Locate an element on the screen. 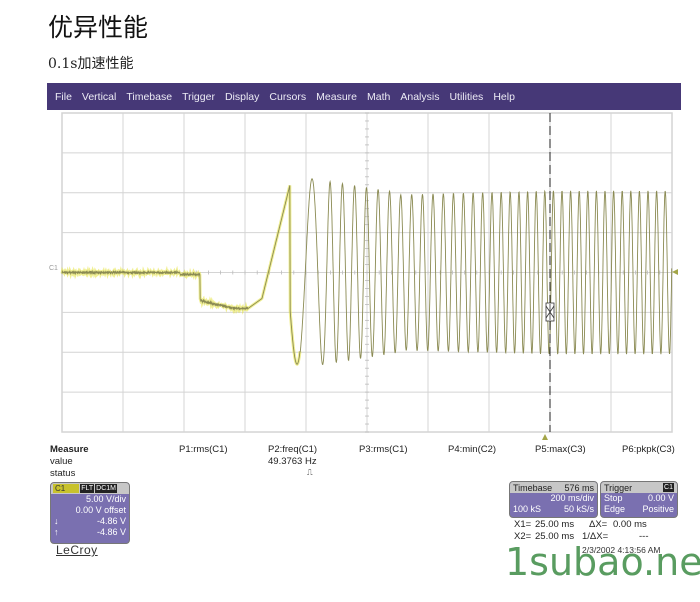  sample-rate: 50 kS/s is located at coordinates (578, 509).